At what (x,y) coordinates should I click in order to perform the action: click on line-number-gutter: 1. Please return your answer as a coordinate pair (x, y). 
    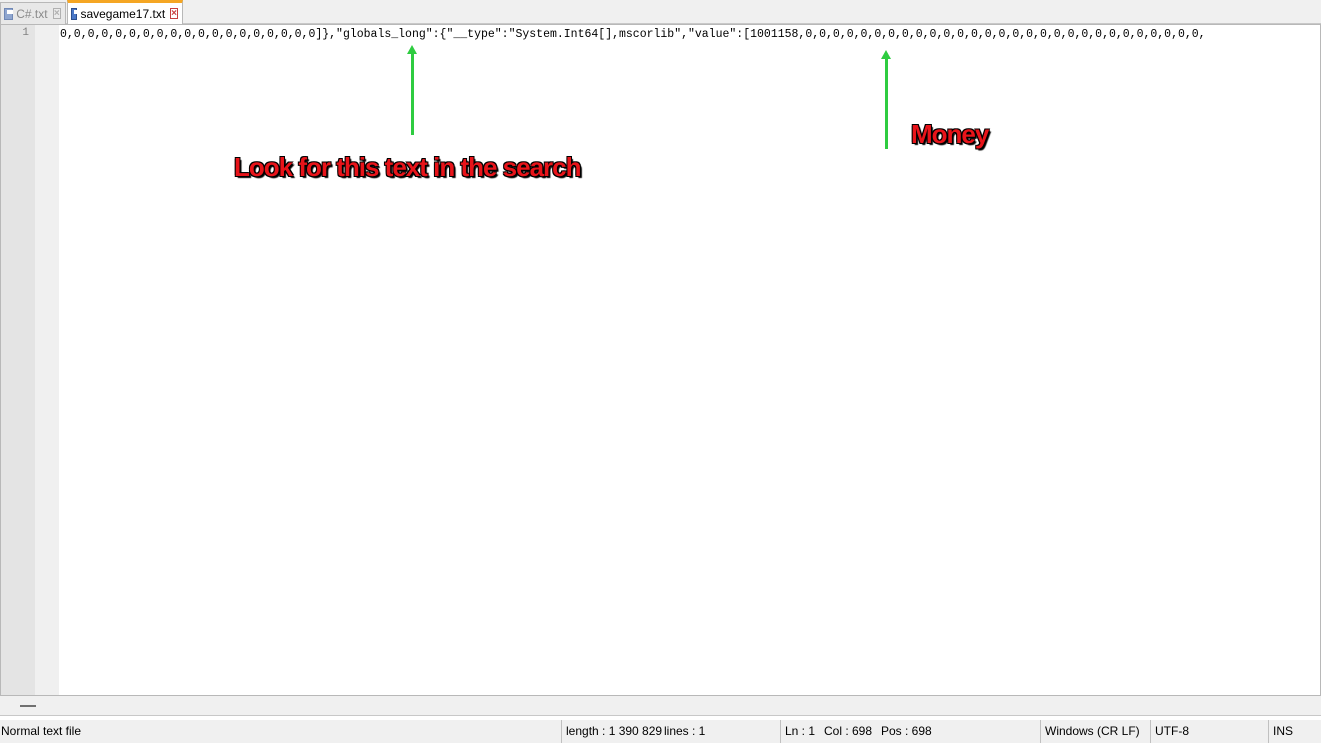
    Looking at the image, I should click on (18, 360).